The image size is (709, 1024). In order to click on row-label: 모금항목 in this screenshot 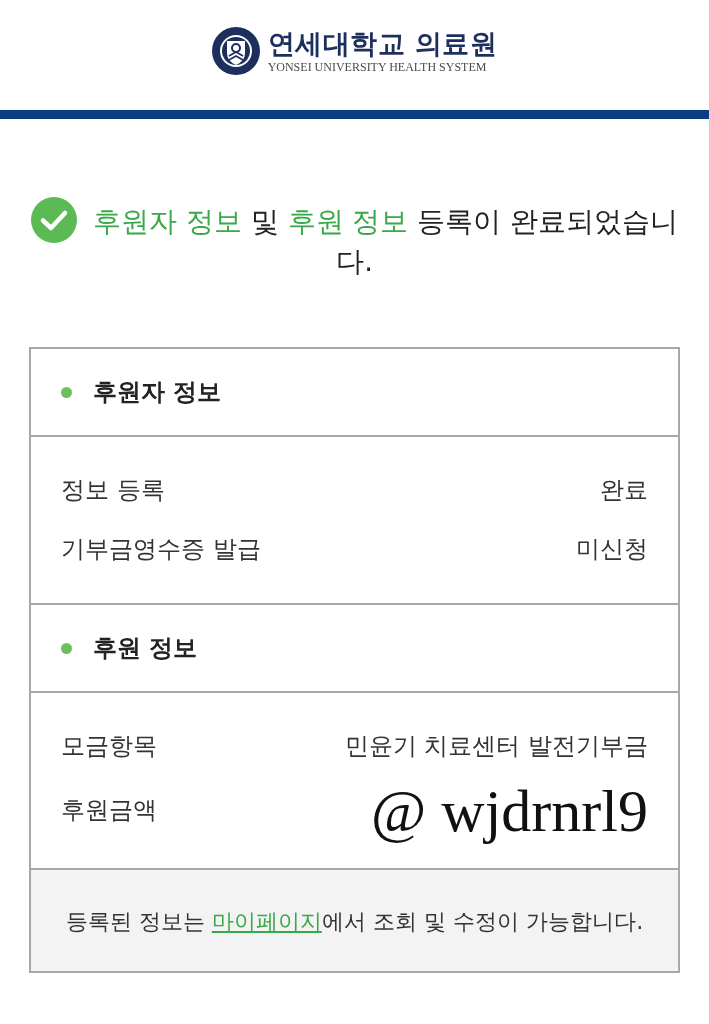, I will do `click(109, 746)`.